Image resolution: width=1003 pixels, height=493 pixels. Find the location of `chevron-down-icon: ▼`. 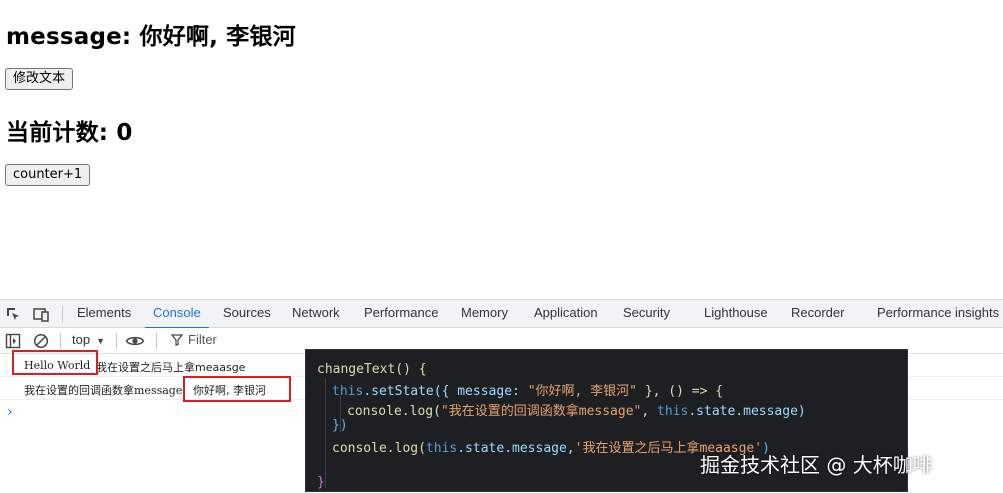

chevron-down-icon: ▼ is located at coordinates (100, 341).